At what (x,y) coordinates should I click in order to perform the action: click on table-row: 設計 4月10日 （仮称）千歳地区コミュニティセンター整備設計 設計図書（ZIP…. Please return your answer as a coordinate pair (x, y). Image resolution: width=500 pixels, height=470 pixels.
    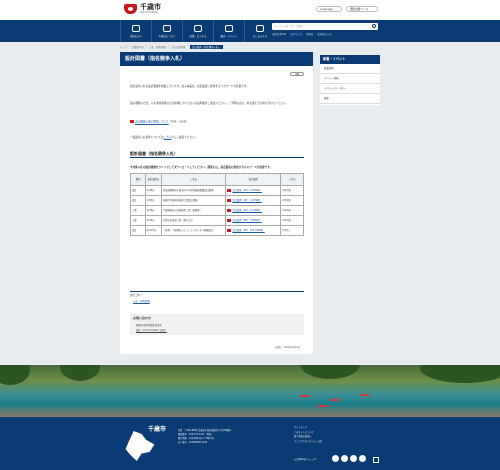
    Looking at the image, I should click on (217, 230).